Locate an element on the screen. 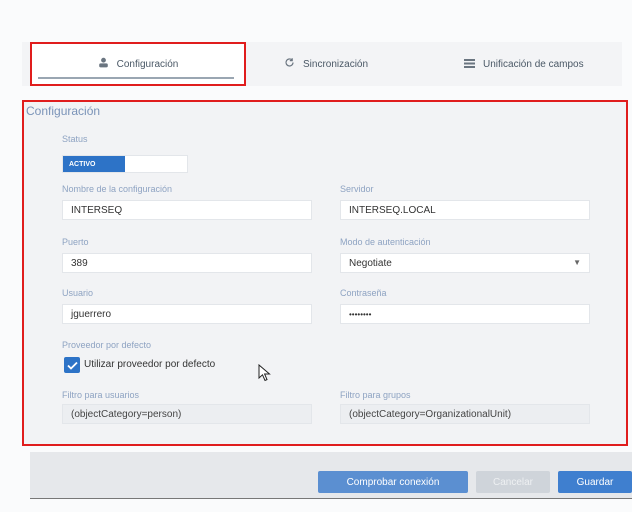 This screenshot has height=512, width=632. tab-unificacion: Unificación de campos is located at coordinates (524, 64).